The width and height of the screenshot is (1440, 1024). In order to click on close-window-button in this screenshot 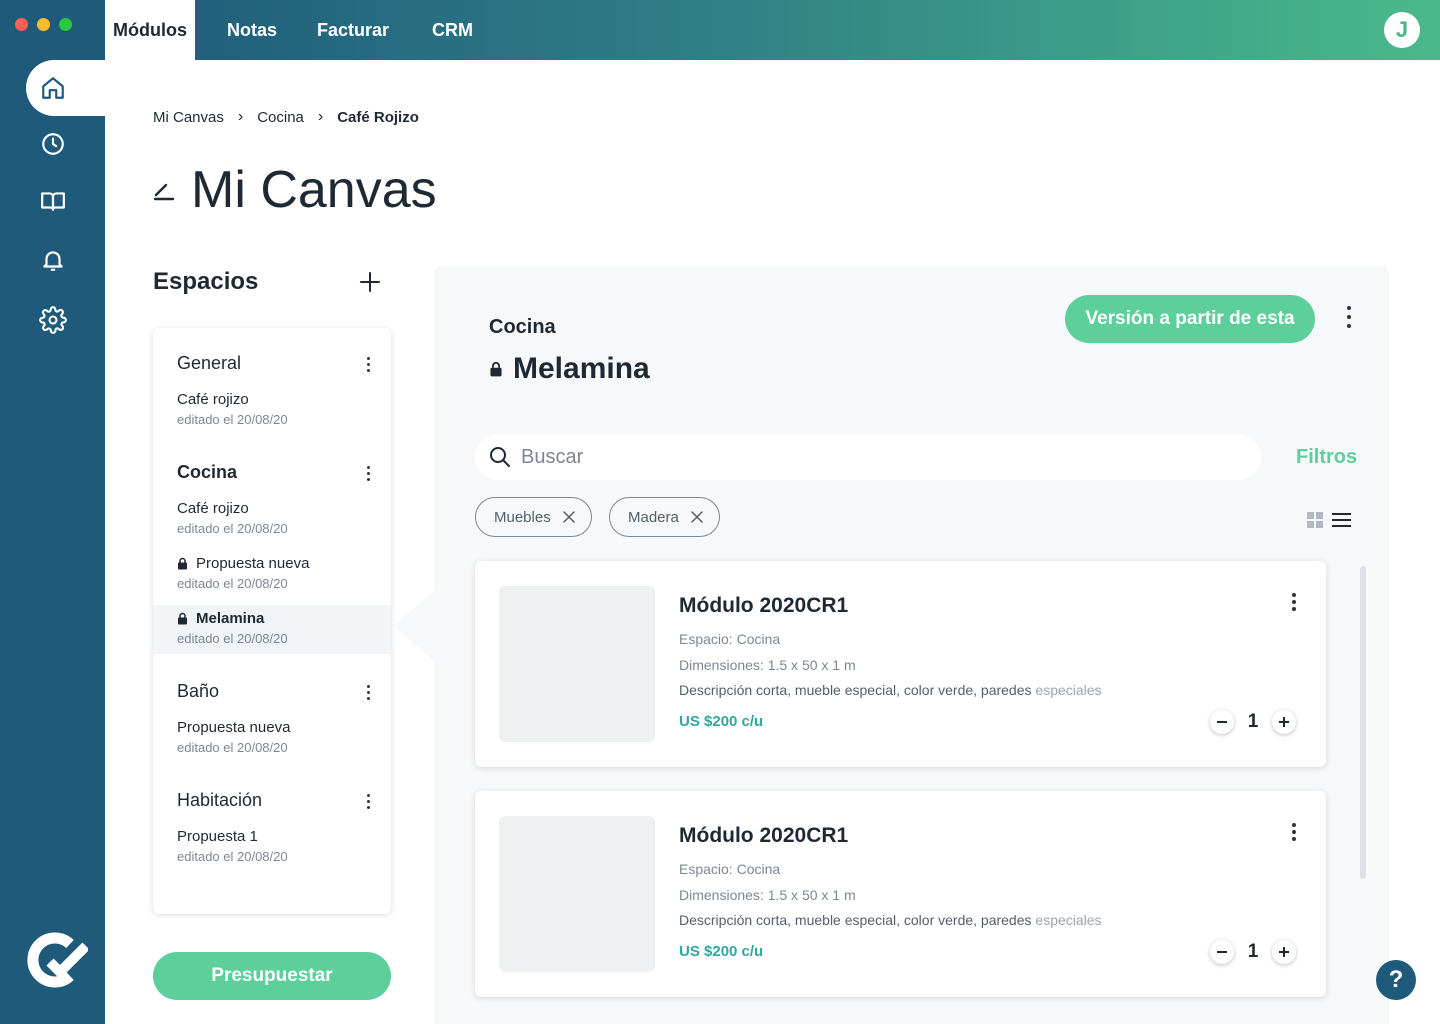, I will do `click(21, 24)`.